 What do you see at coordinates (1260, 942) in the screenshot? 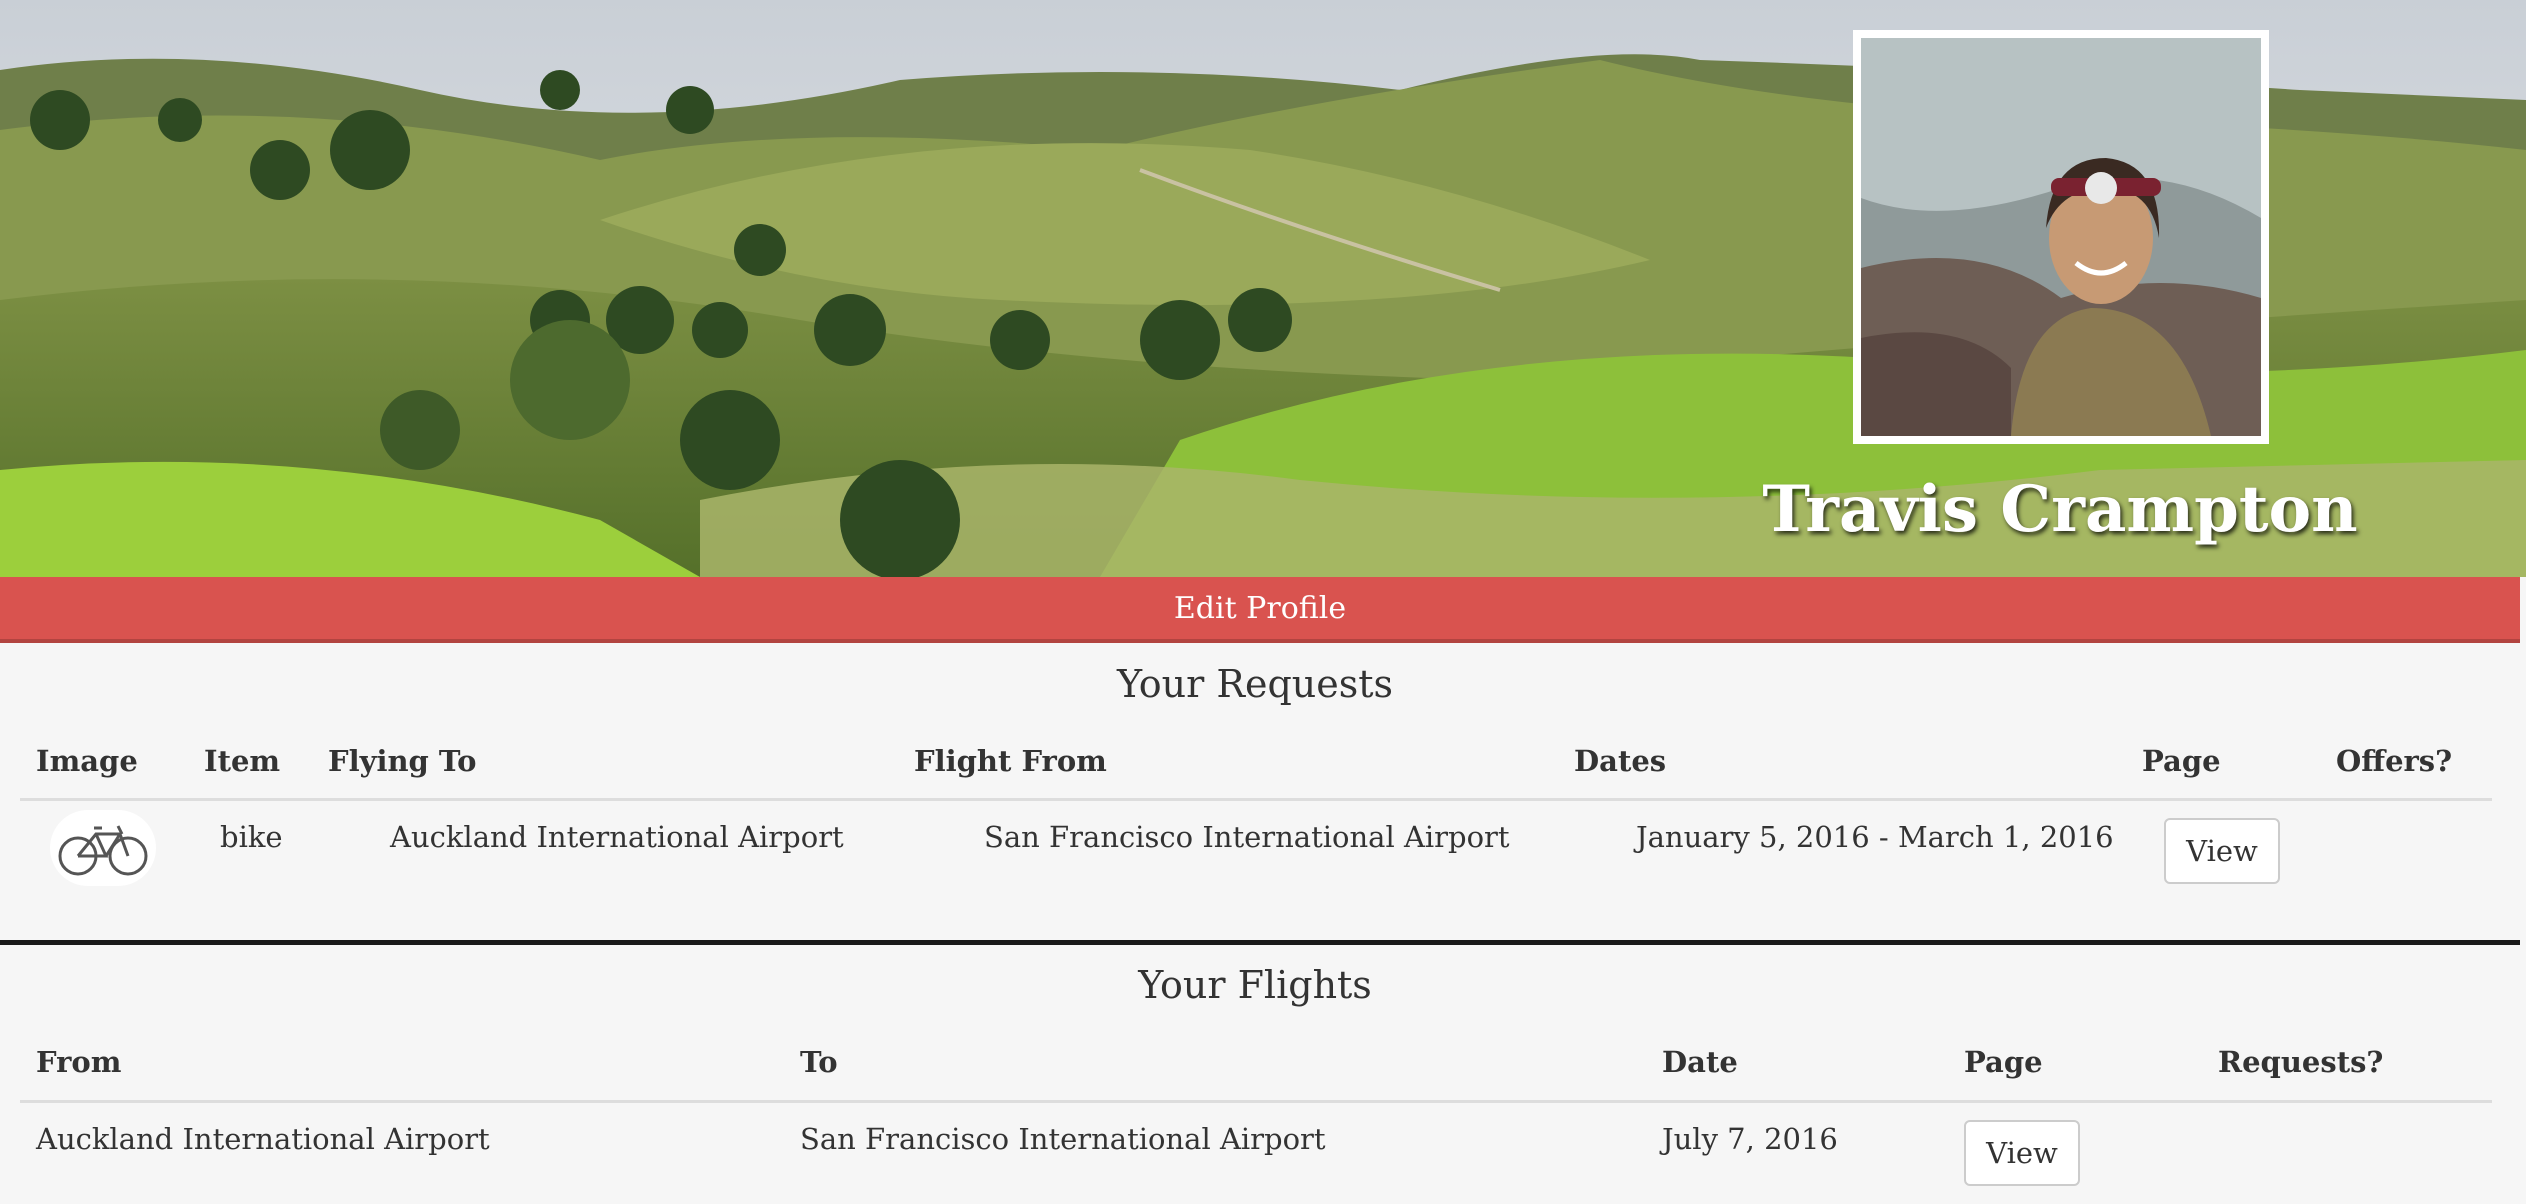
I see `section-divider` at bounding box center [1260, 942].